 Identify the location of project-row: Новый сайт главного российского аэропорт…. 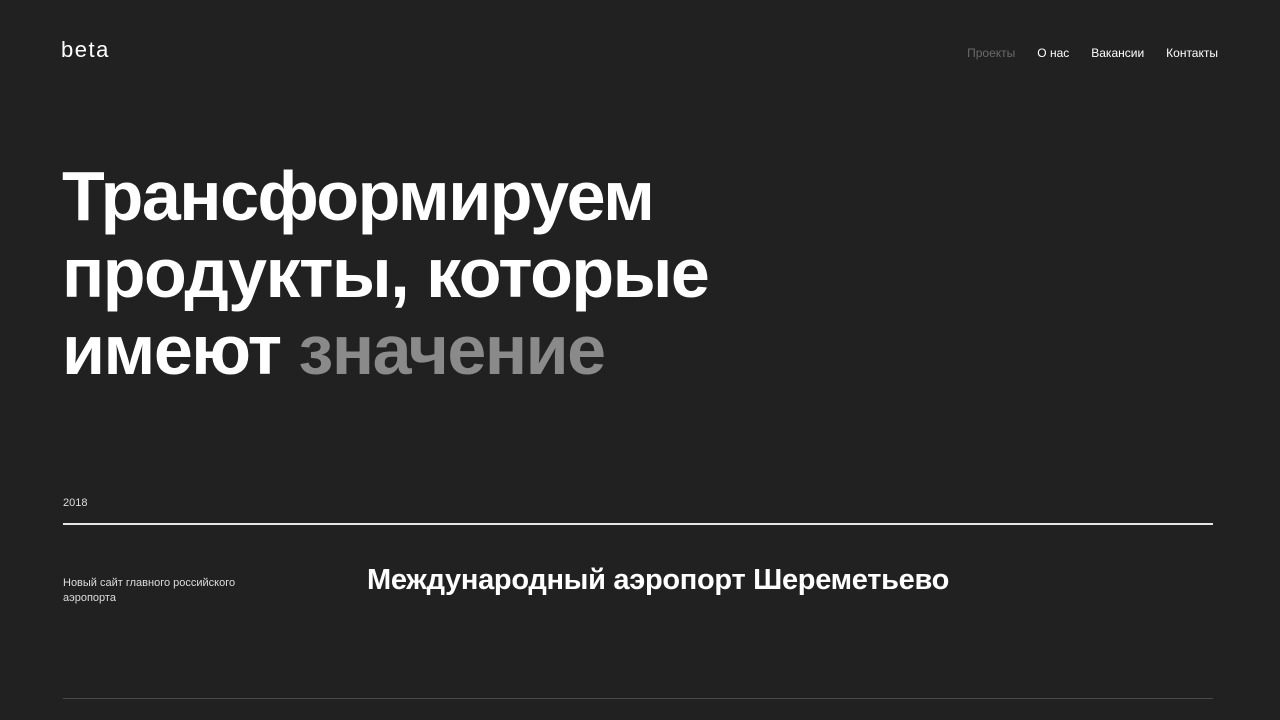
(640, 590).